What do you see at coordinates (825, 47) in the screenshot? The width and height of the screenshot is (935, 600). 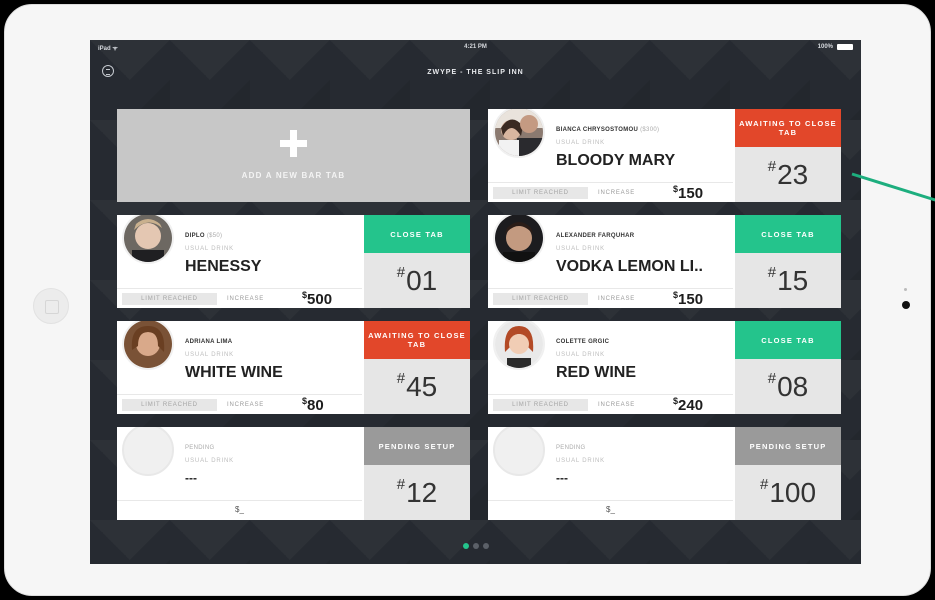 I see `battery-percent: 100%` at bounding box center [825, 47].